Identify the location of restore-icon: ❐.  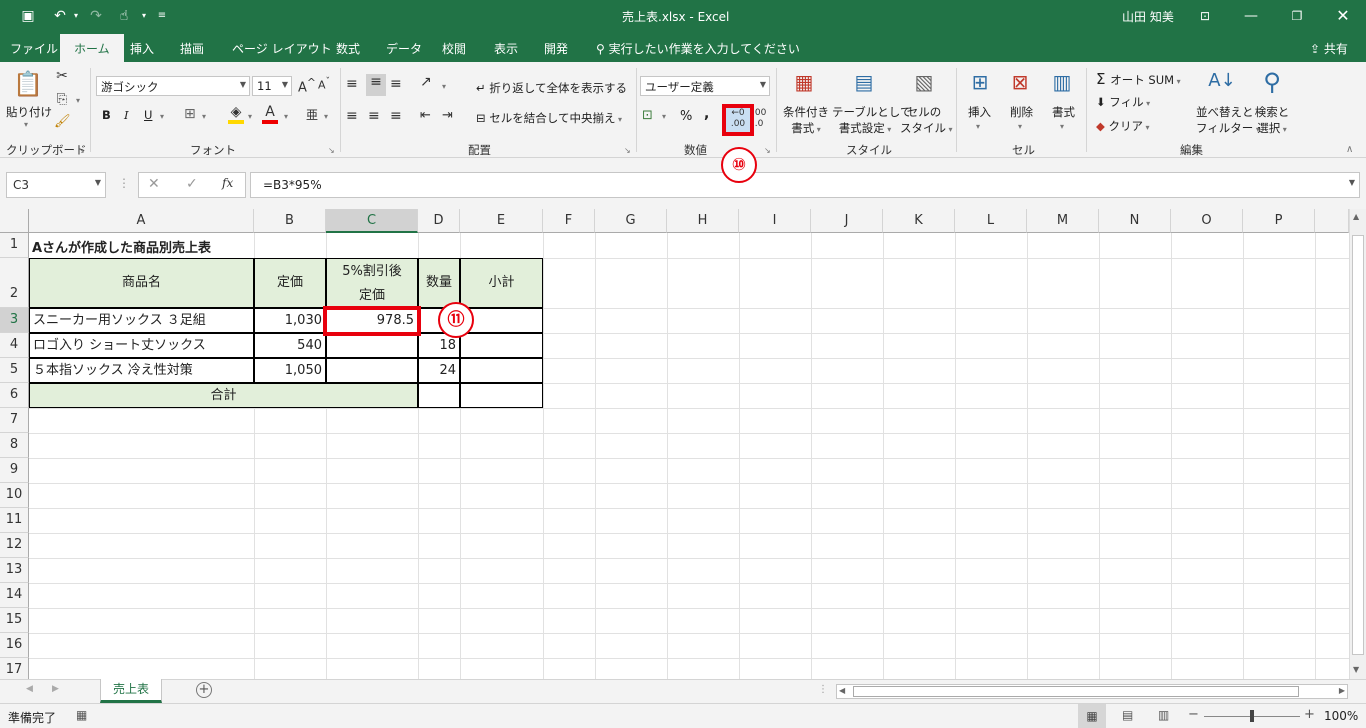
(1297, 16).